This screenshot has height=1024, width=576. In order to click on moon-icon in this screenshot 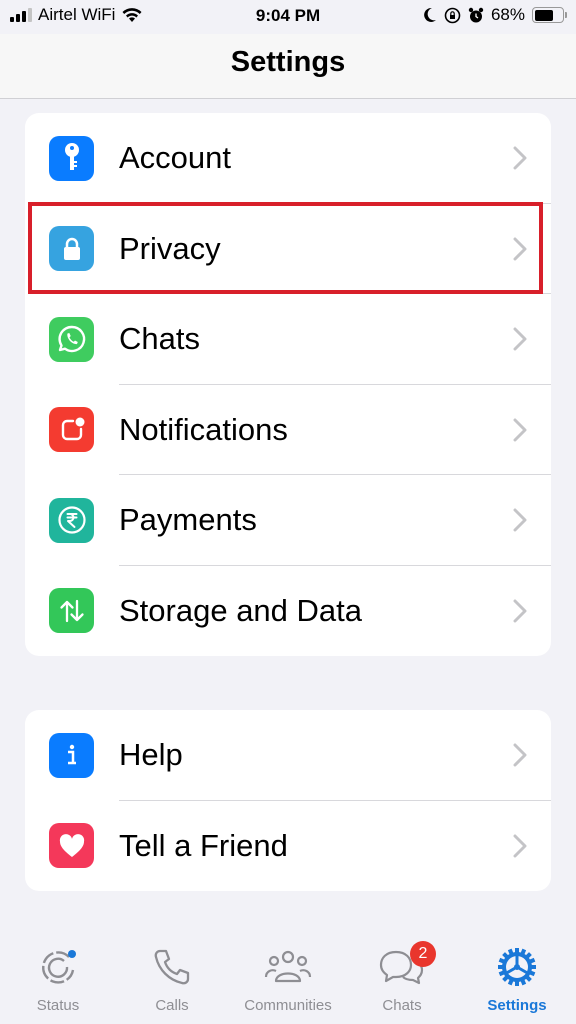, I will do `click(430, 14)`.